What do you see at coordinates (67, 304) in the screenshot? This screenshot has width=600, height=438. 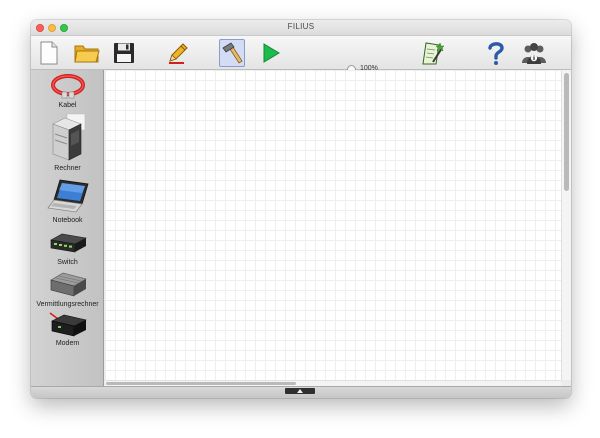 I see `palette-label-router: Vermittlungsrechner` at bounding box center [67, 304].